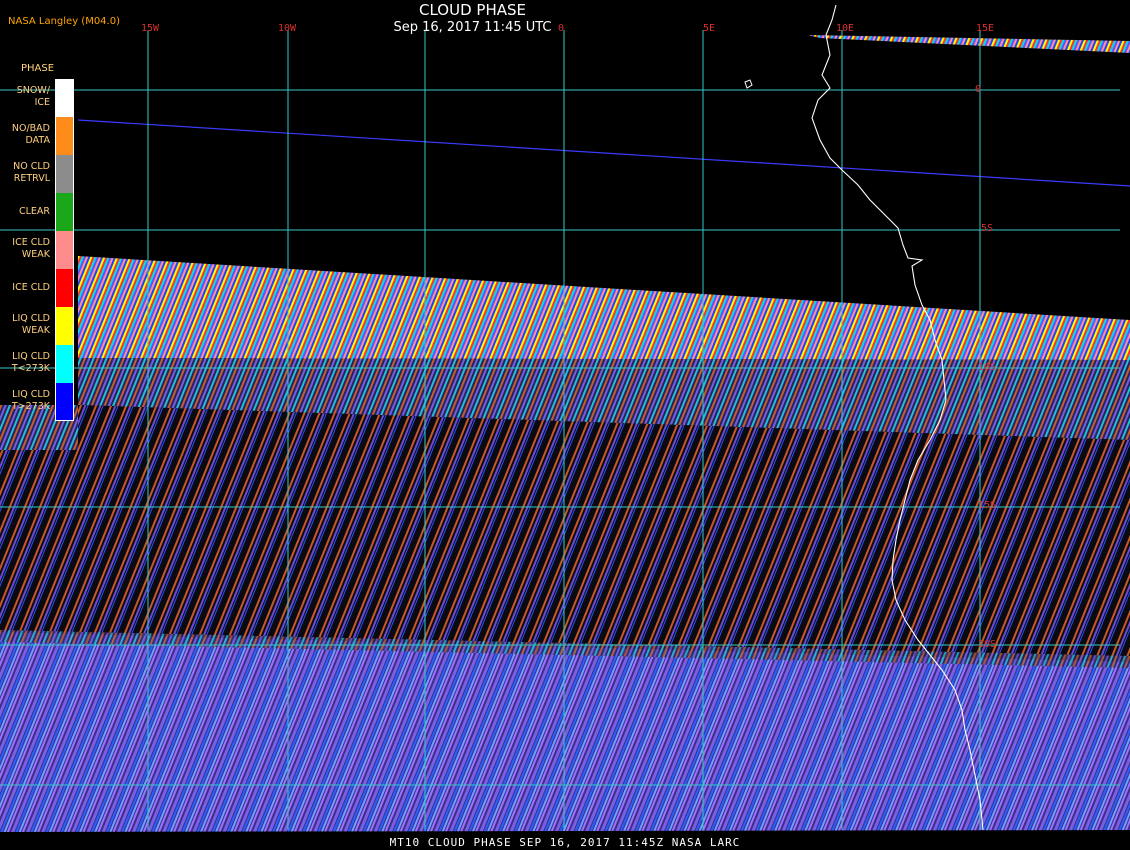 The width and height of the screenshot is (1130, 850). Describe the element at coordinates (985, 28) in the screenshot. I see `lon-label-15e: 15E` at that location.